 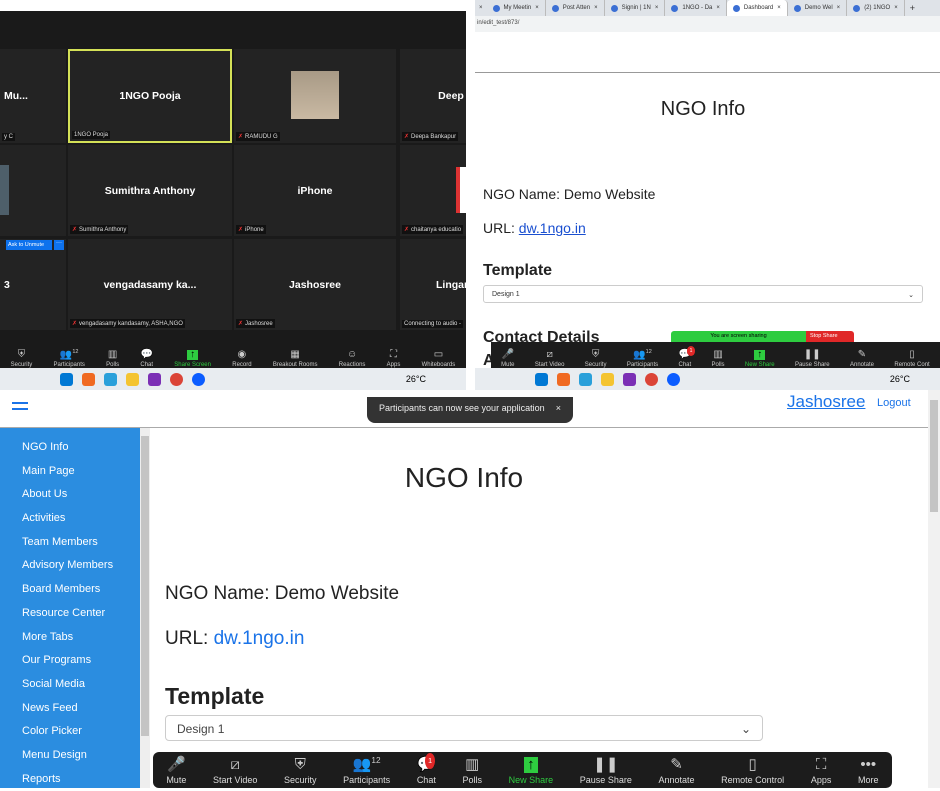 I want to click on page-scrollbar, so click(x=934, y=589).